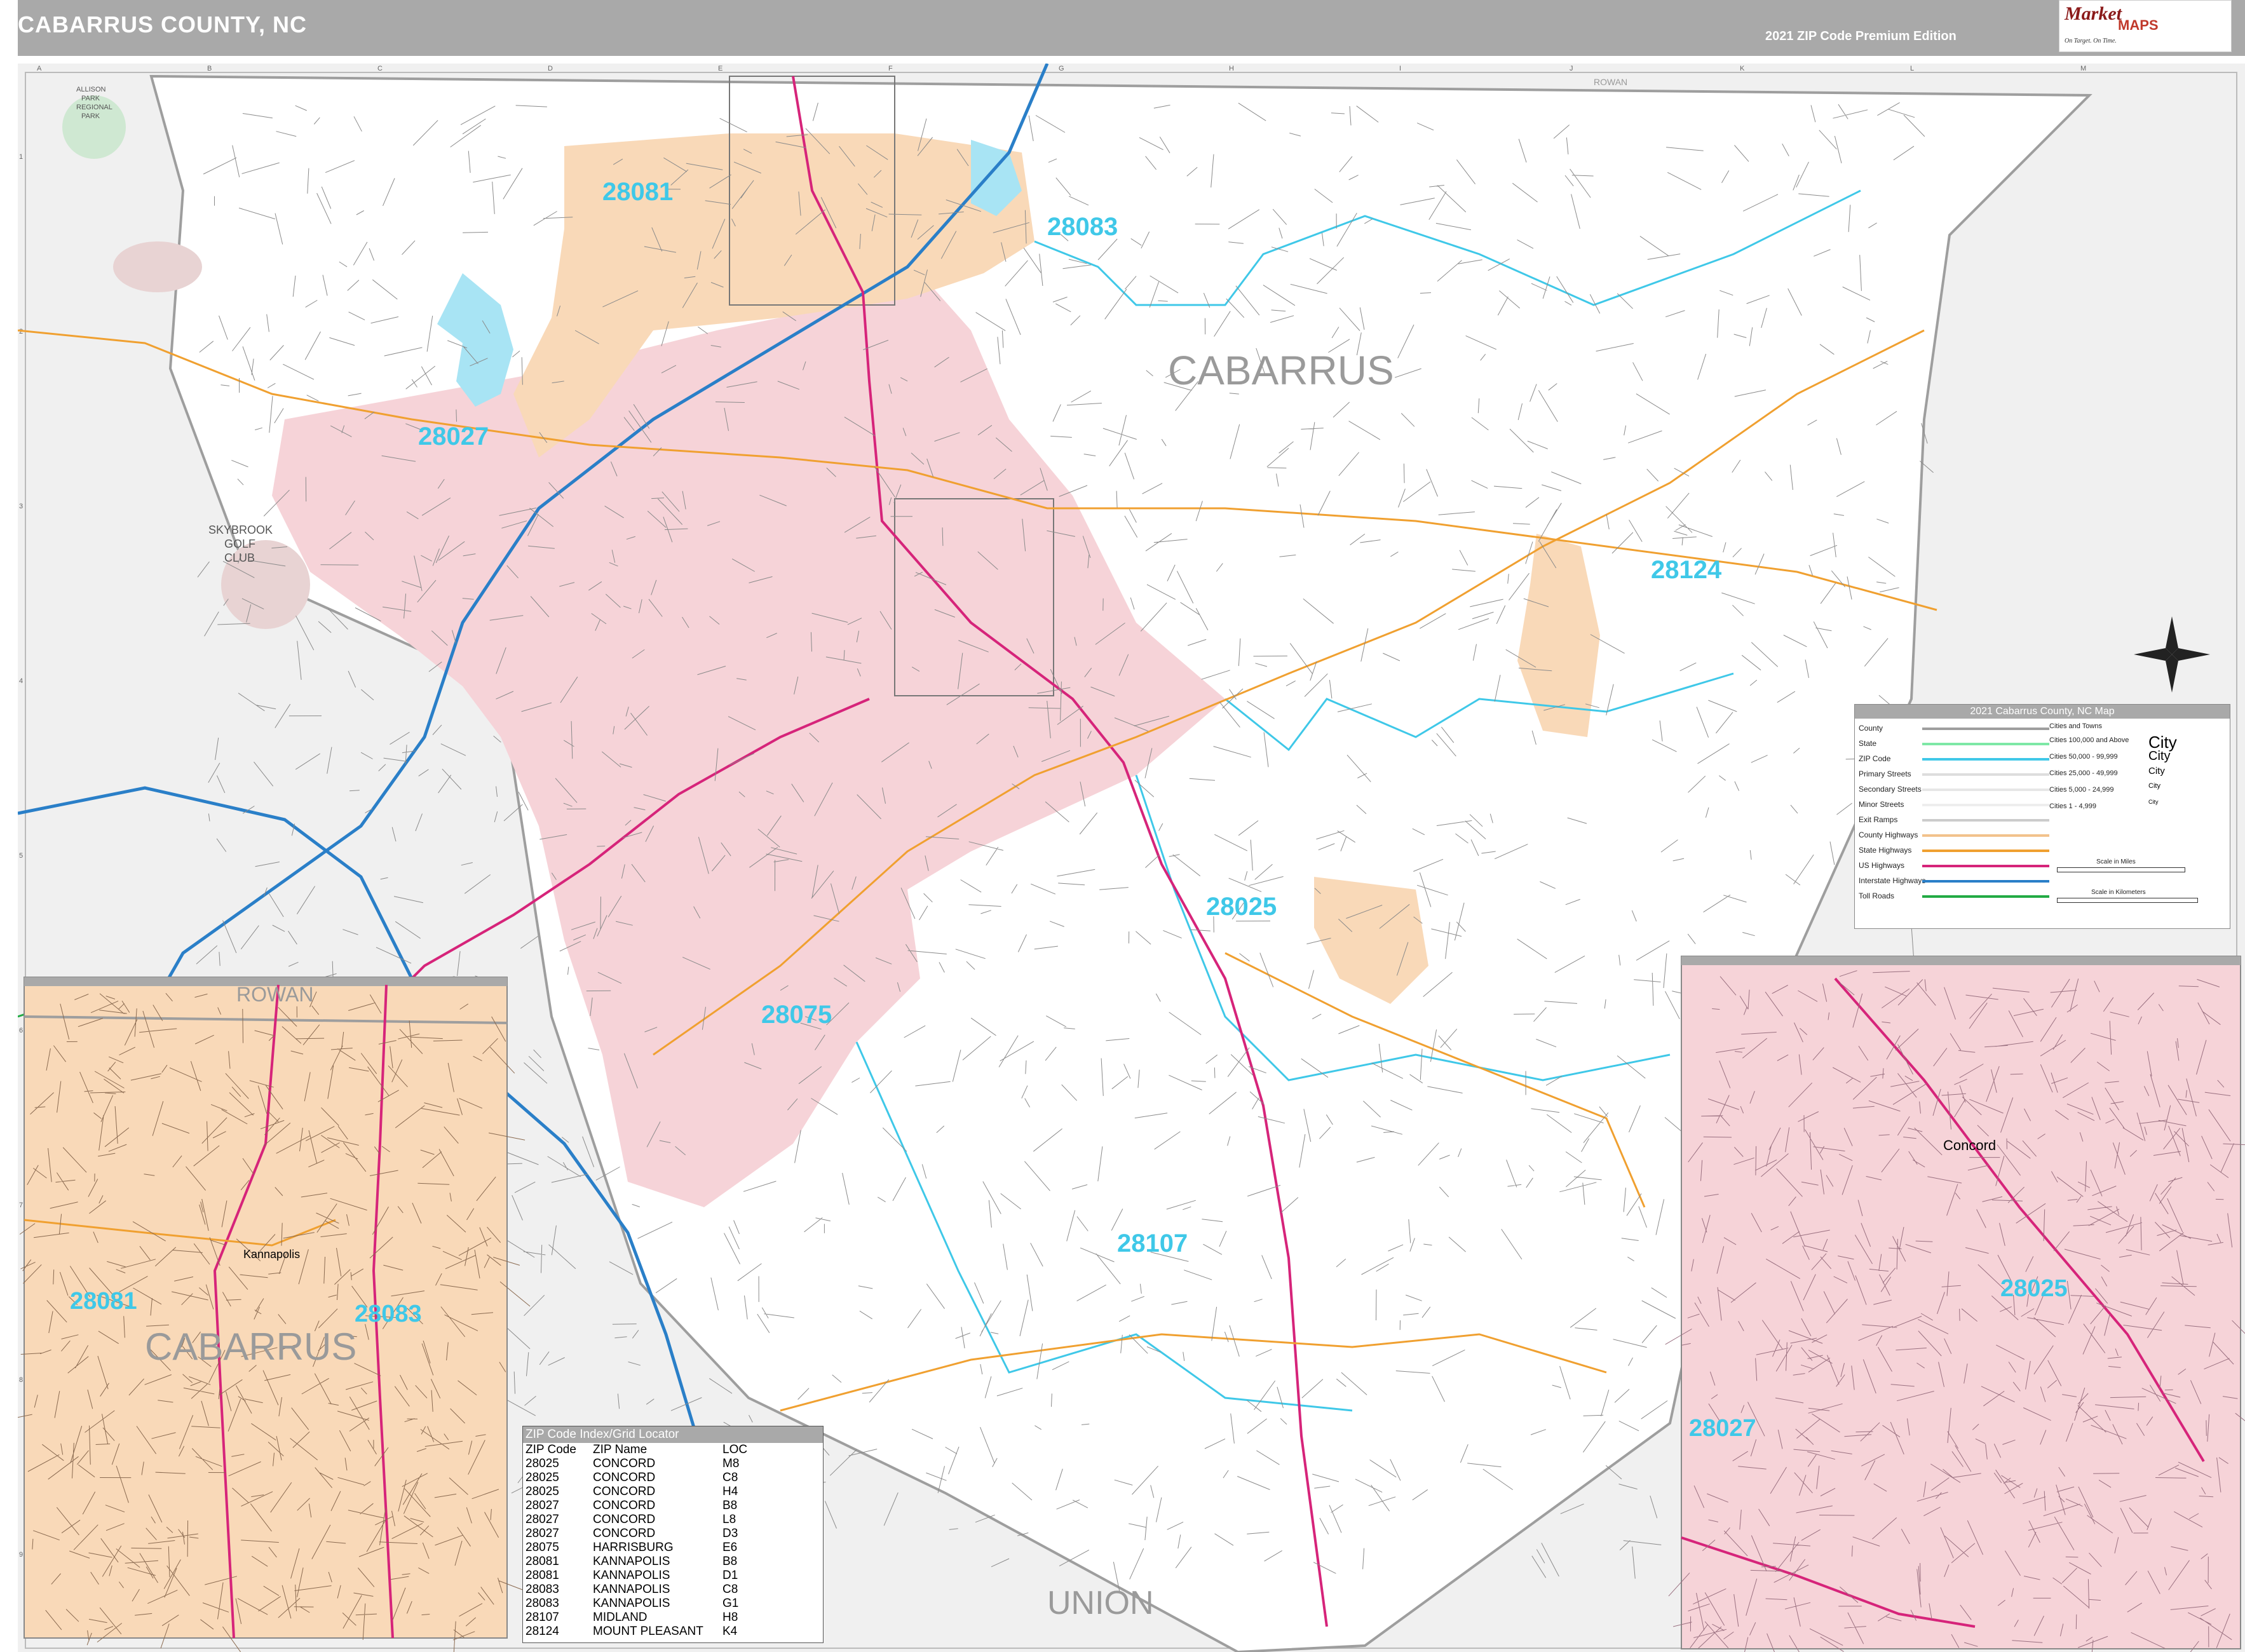  What do you see at coordinates (550, 68) in the screenshot?
I see `grid-column-letter: D` at bounding box center [550, 68].